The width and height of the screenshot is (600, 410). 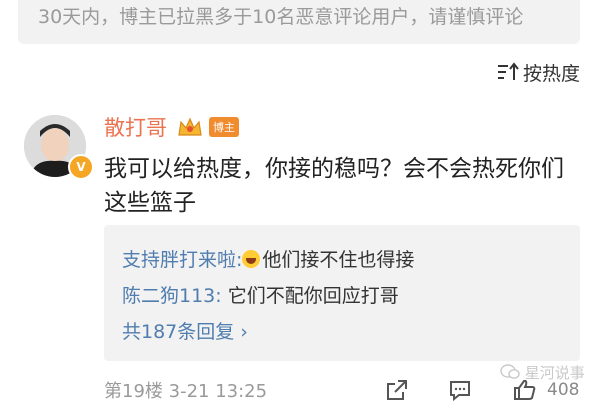 I want to click on reply-item: 陈二狗113: 它们不配你回应打哥, so click(x=260, y=294).